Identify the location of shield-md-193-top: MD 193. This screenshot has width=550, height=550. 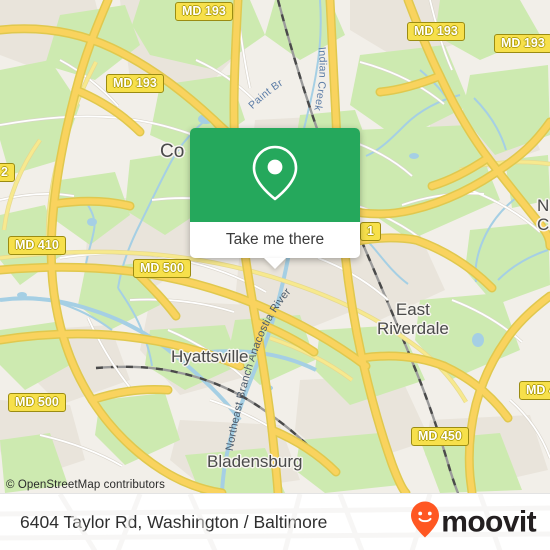
(204, 11).